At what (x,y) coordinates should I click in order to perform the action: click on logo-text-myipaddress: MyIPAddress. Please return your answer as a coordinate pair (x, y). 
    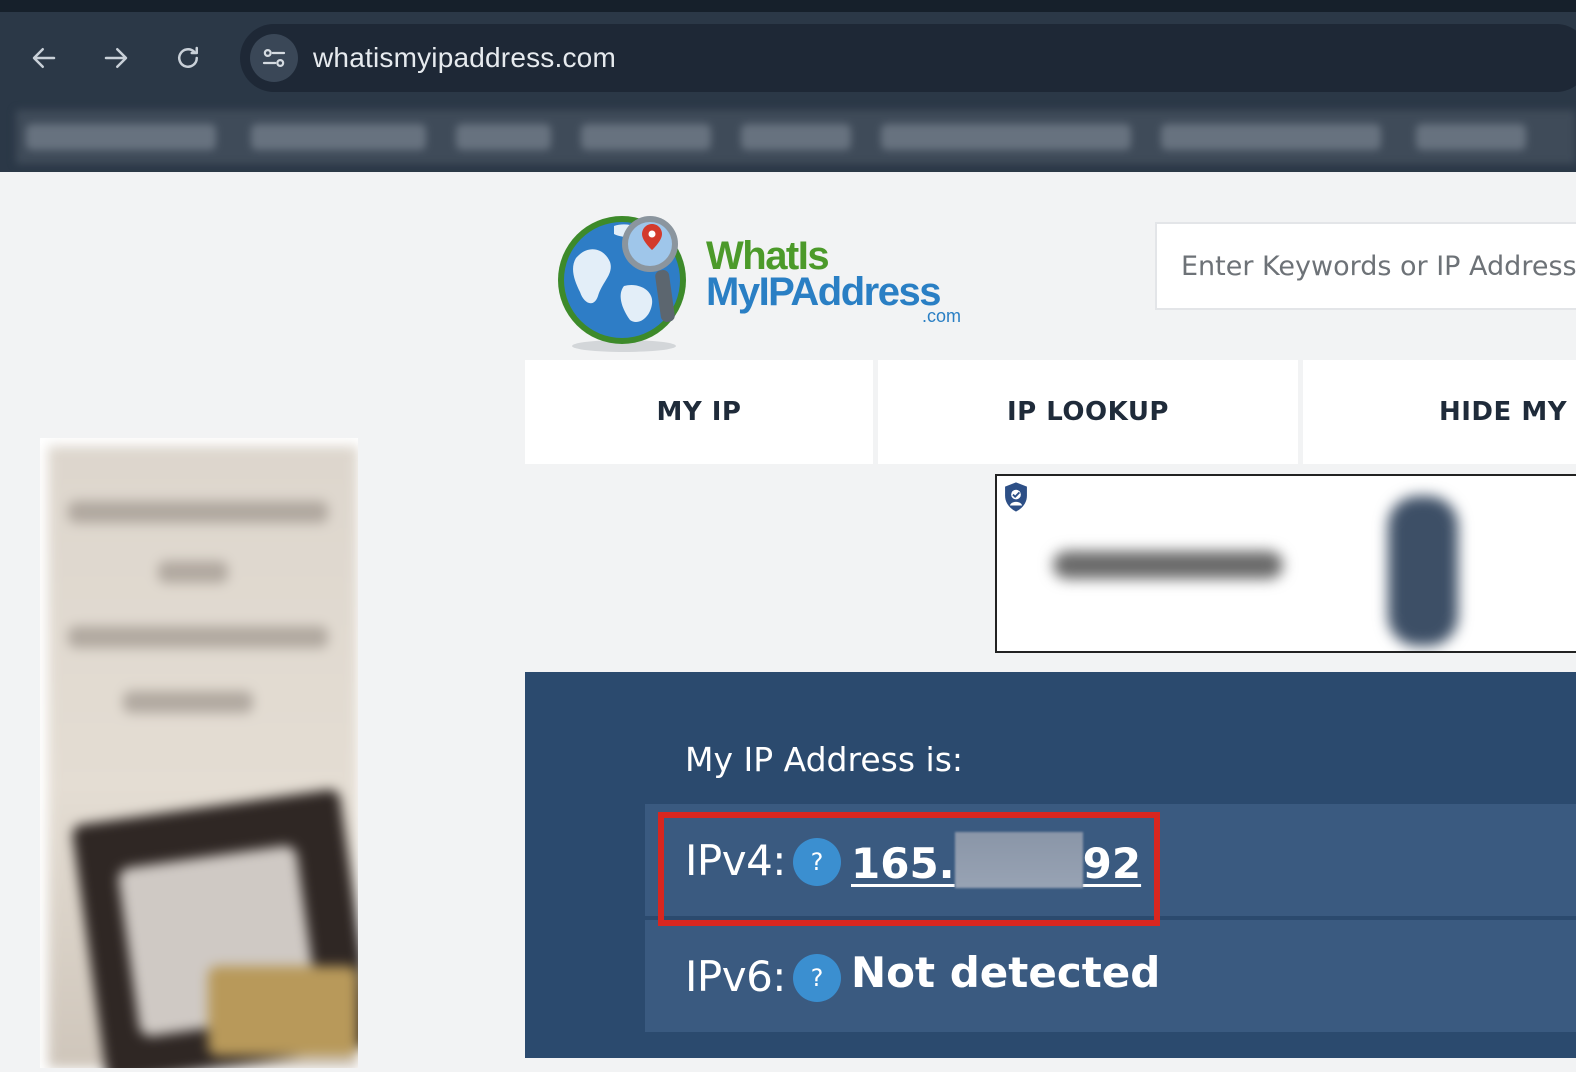
    Looking at the image, I should click on (823, 292).